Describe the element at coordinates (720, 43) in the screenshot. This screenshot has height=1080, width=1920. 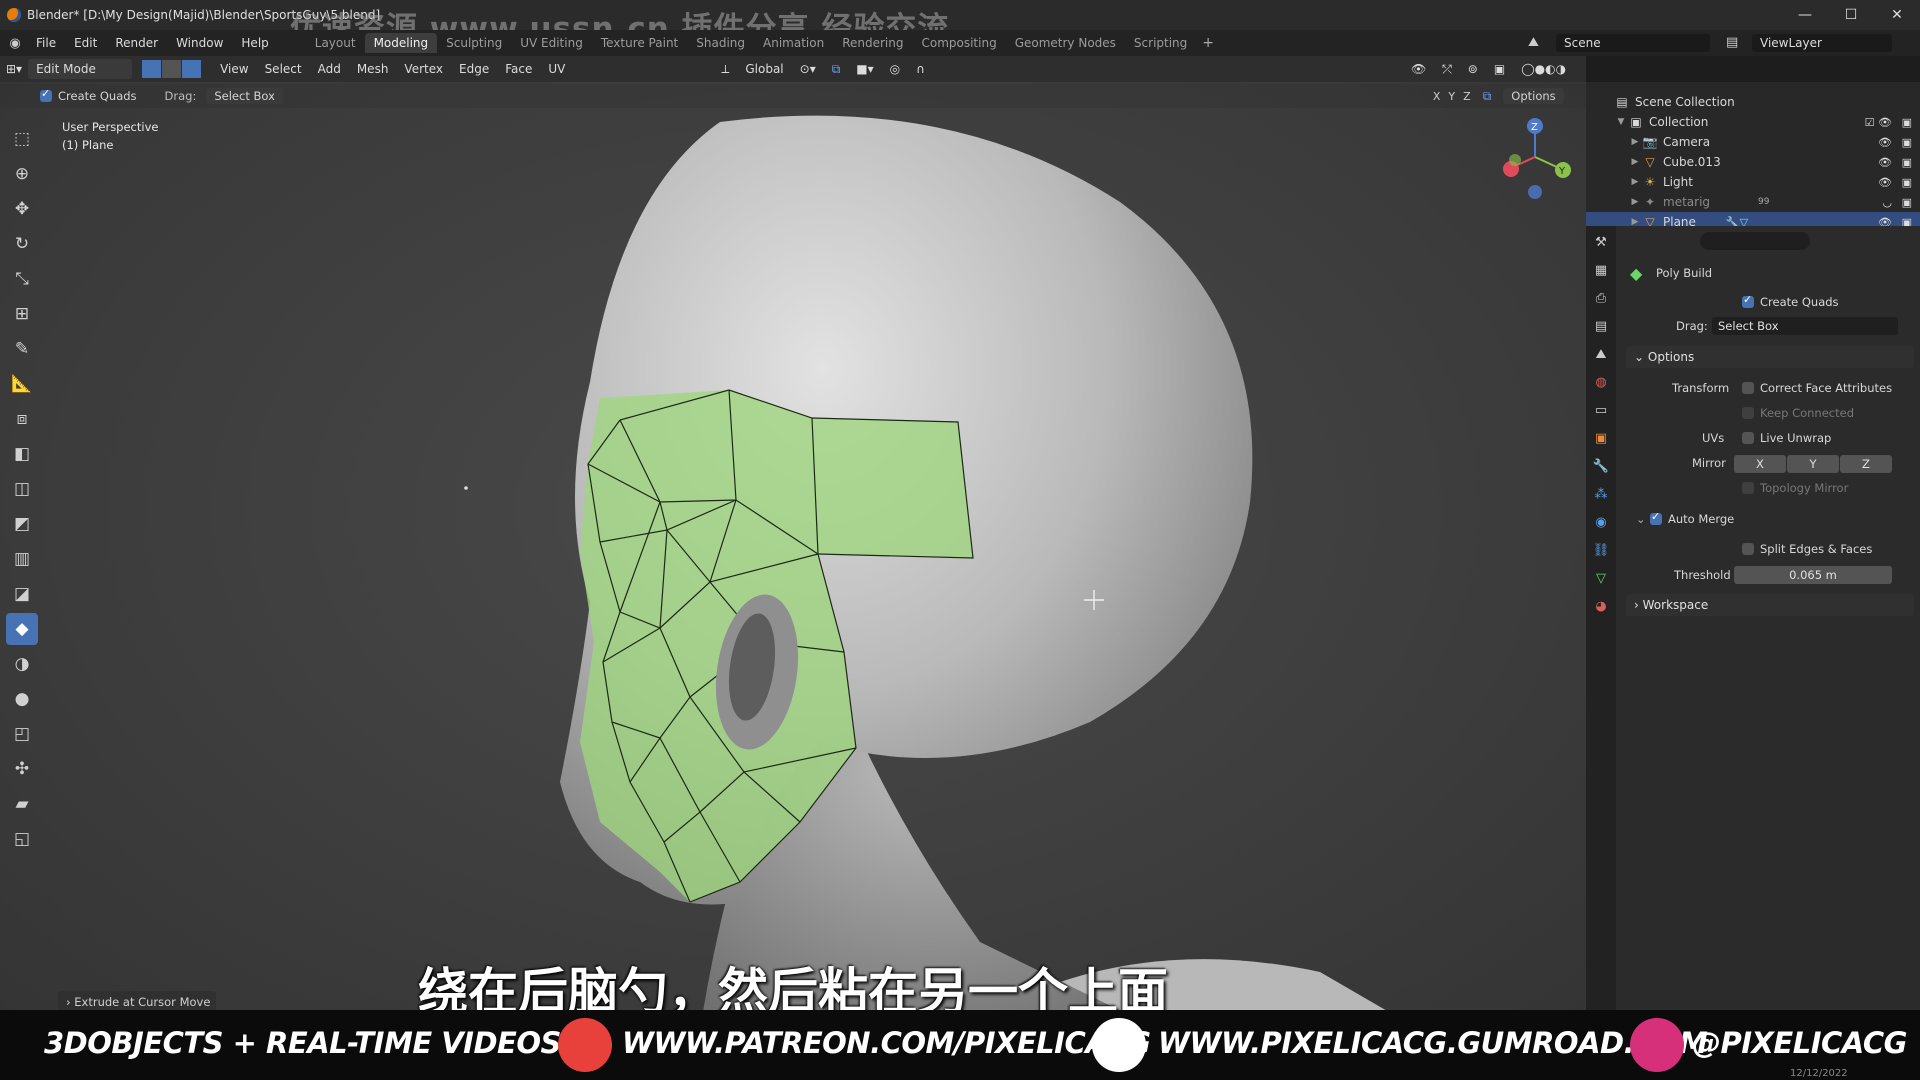
I see `tab-shading: Shading` at that location.